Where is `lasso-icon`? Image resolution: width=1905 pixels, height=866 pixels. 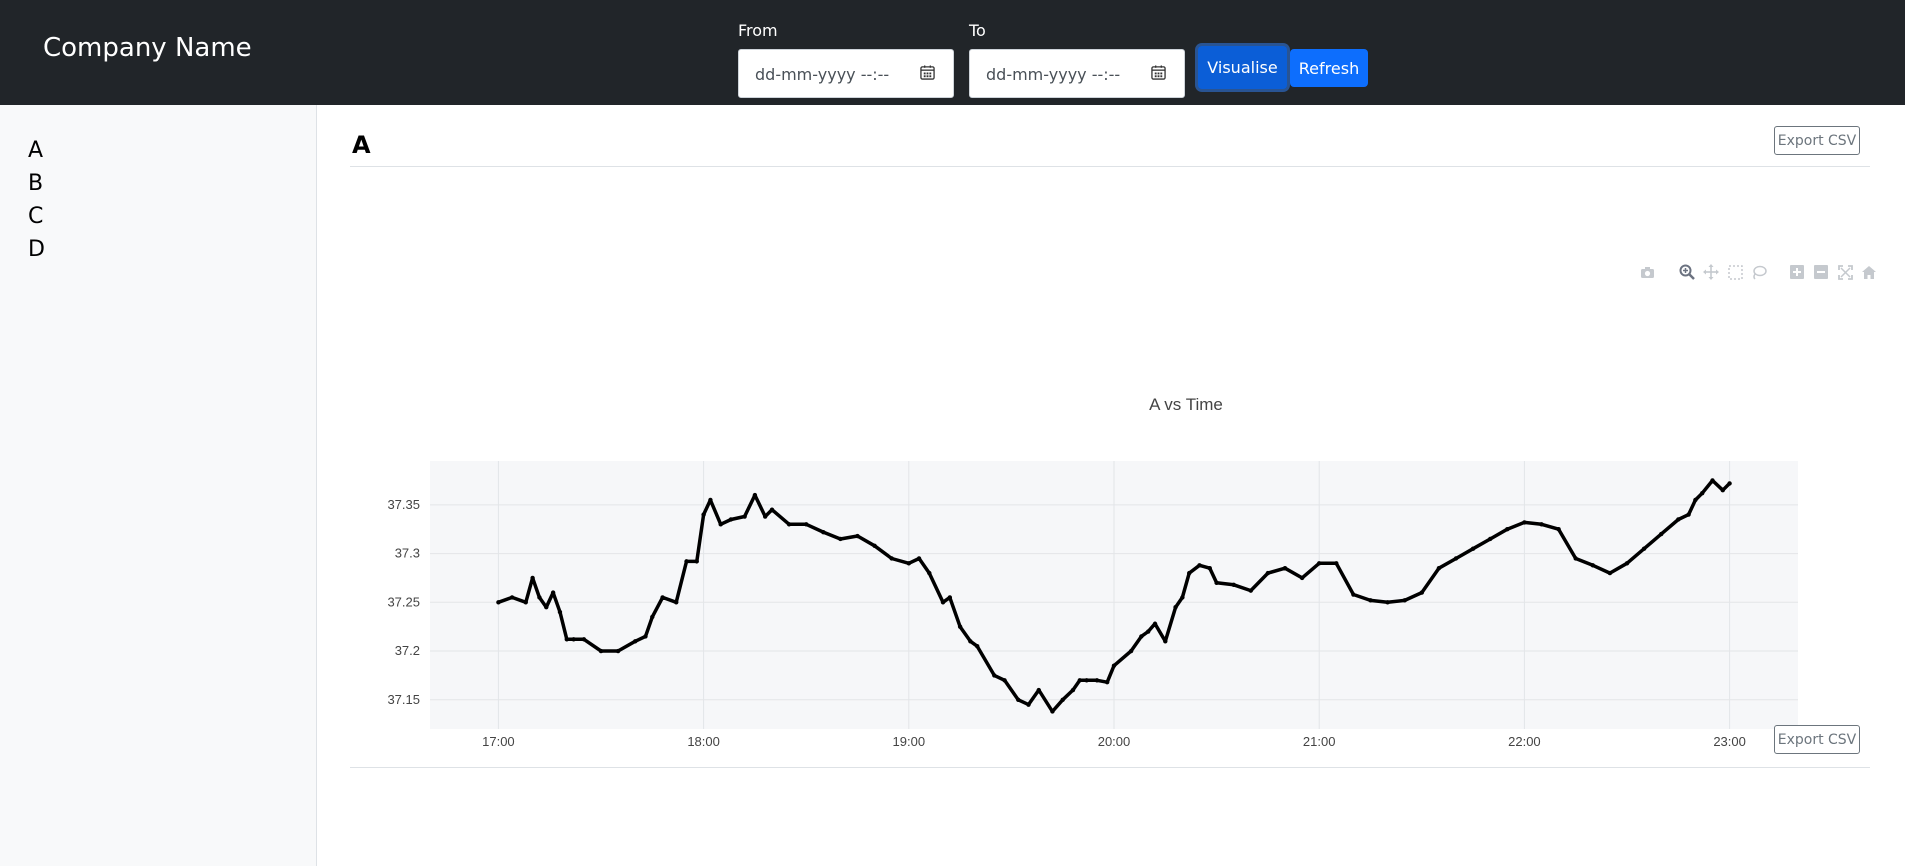 lasso-icon is located at coordinates (1759, 272).